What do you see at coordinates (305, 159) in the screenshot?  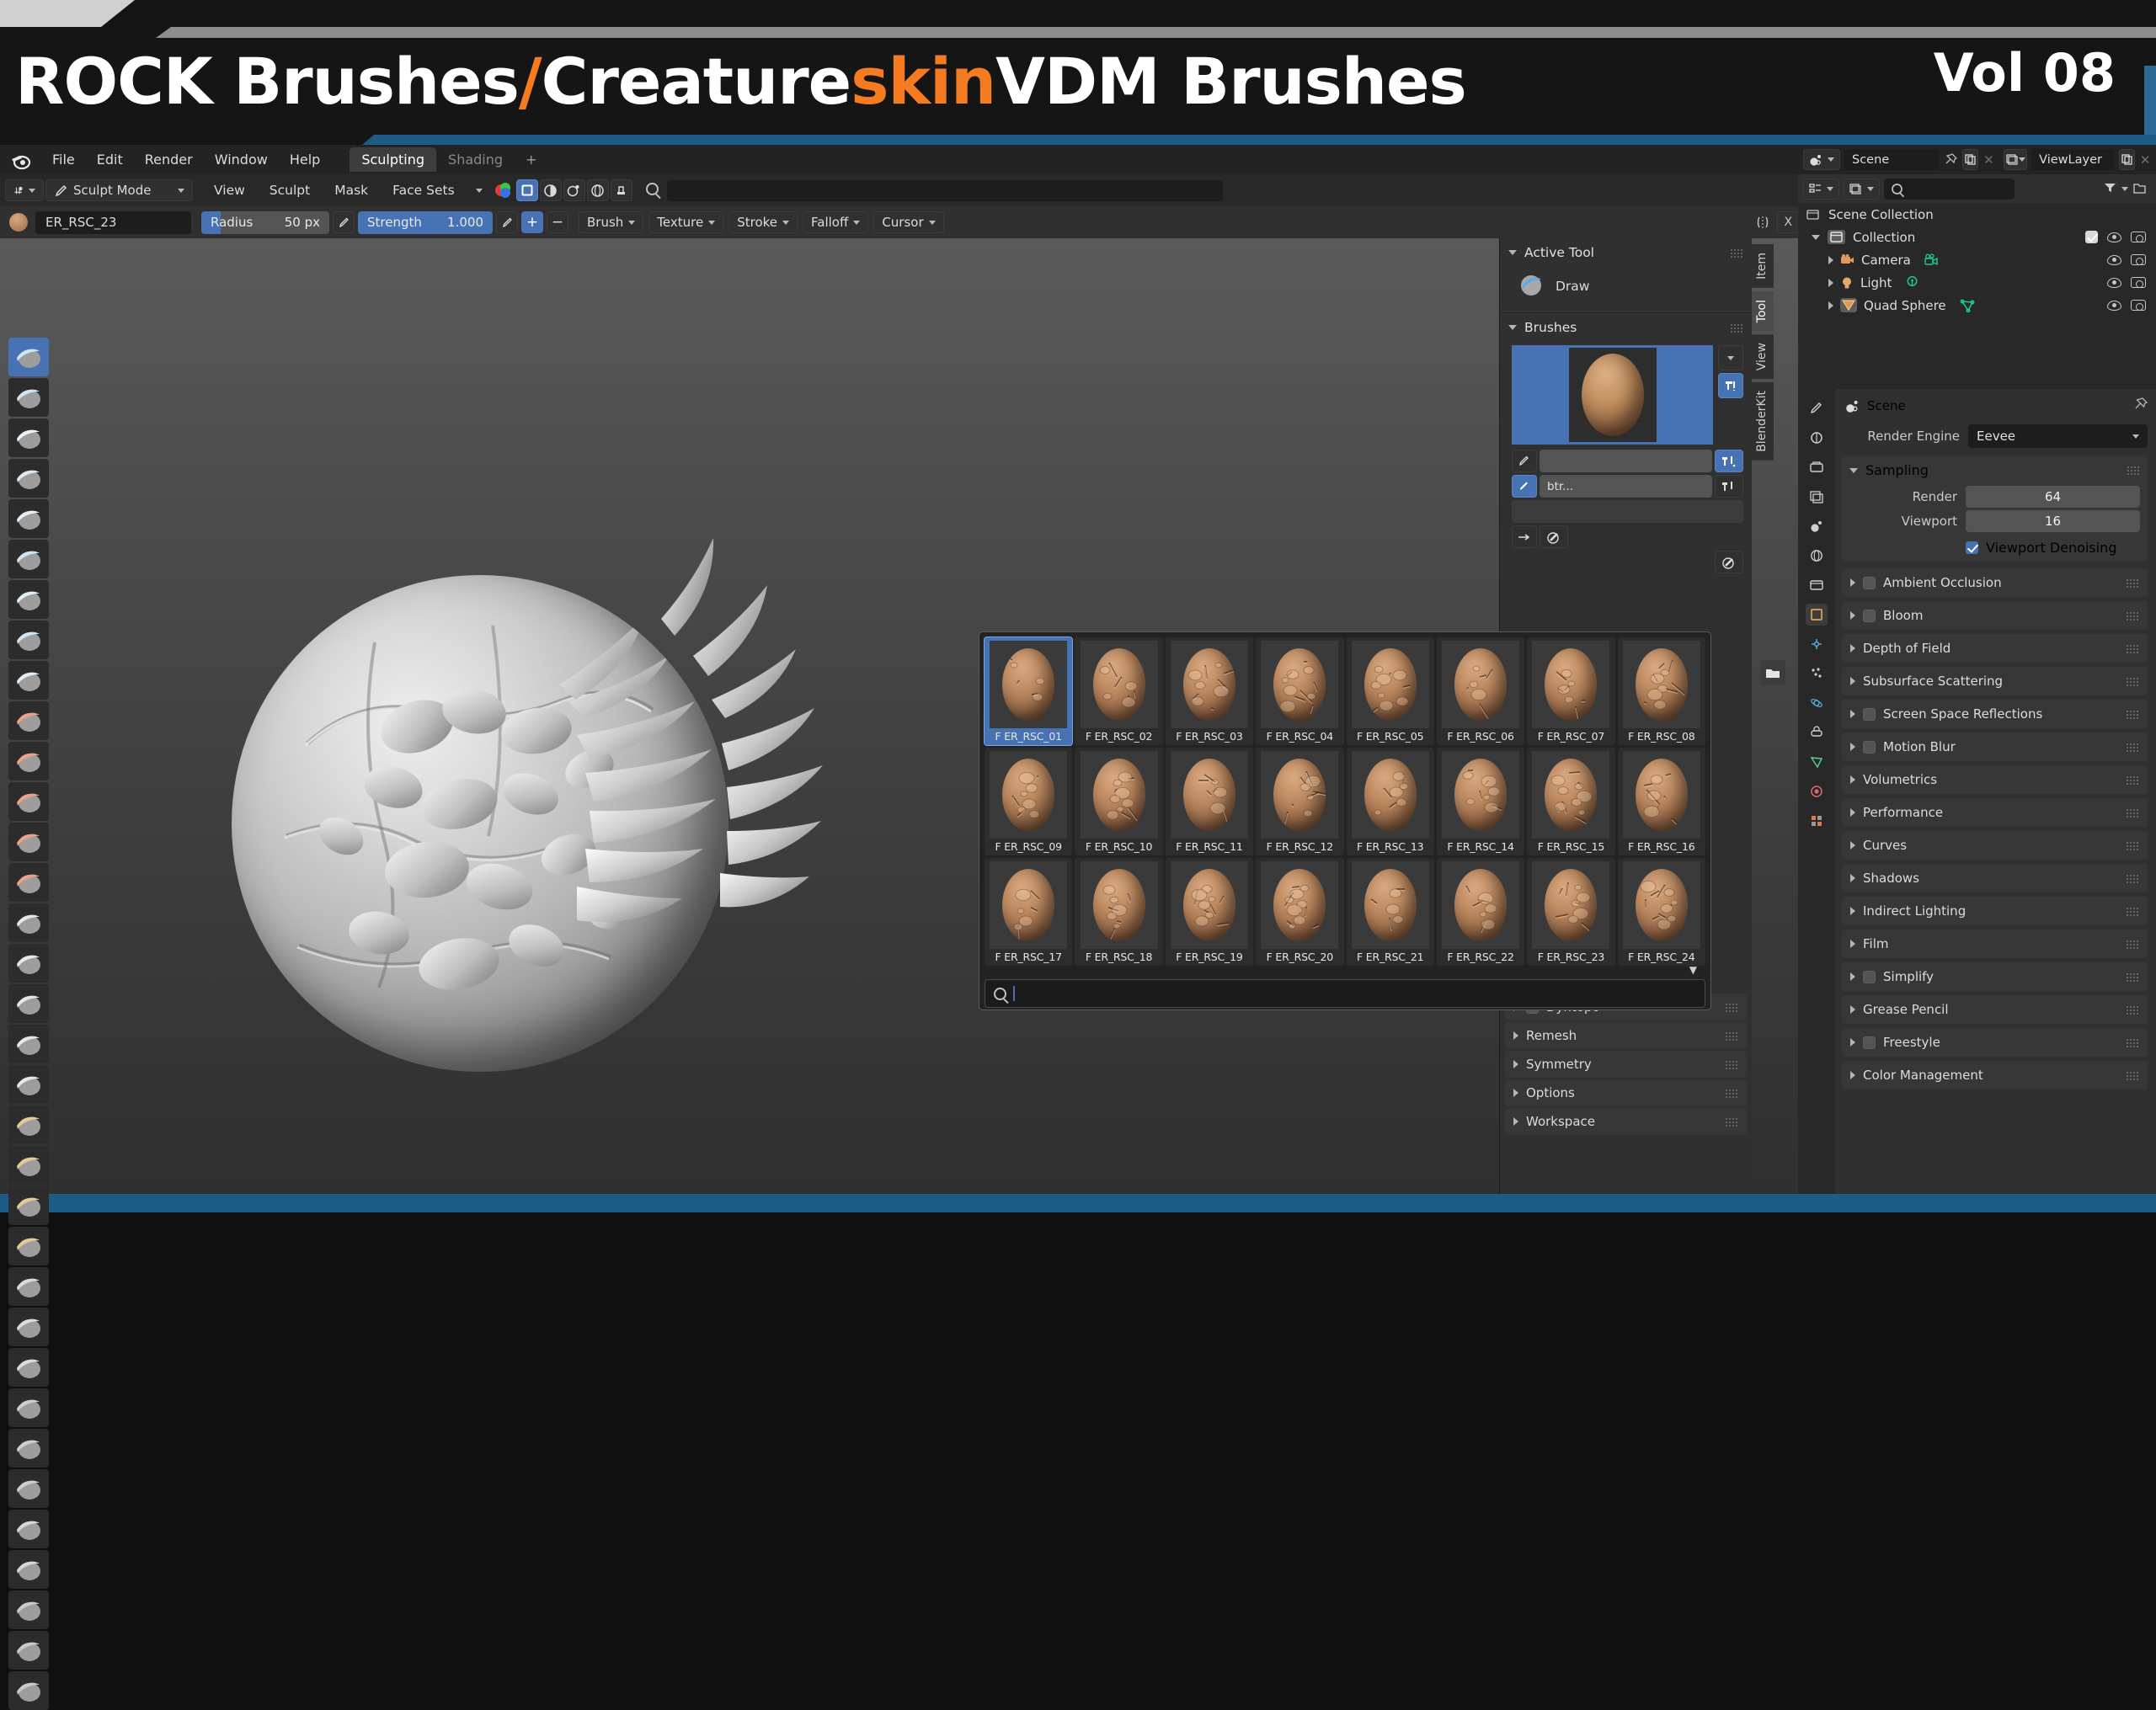 I see `menu-help: Help` at bounding box center [305, 159].